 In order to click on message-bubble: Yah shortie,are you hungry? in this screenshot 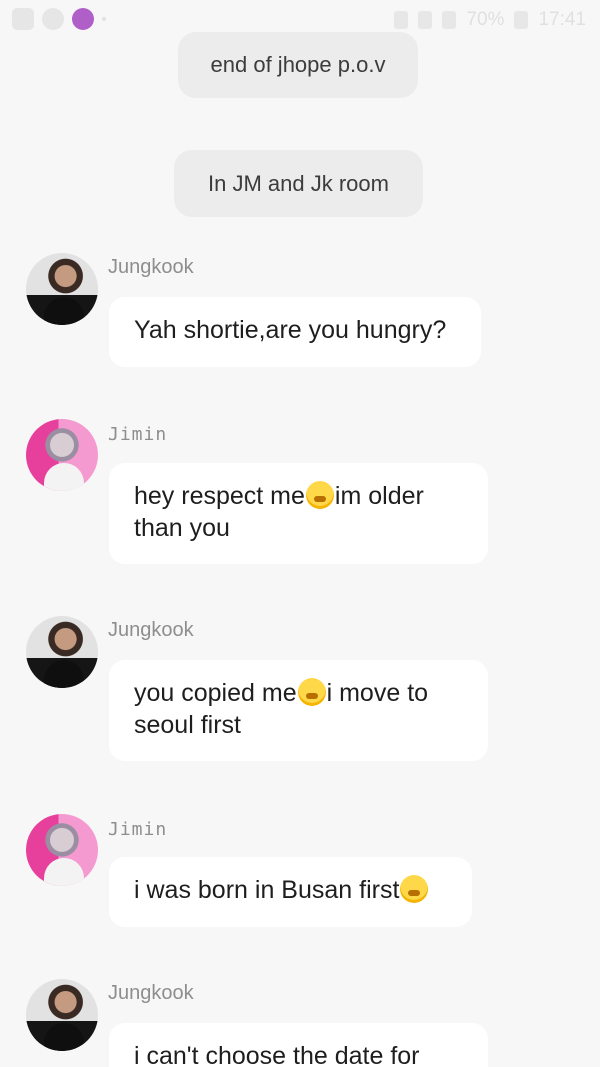, I will do `click(295, 332)`.